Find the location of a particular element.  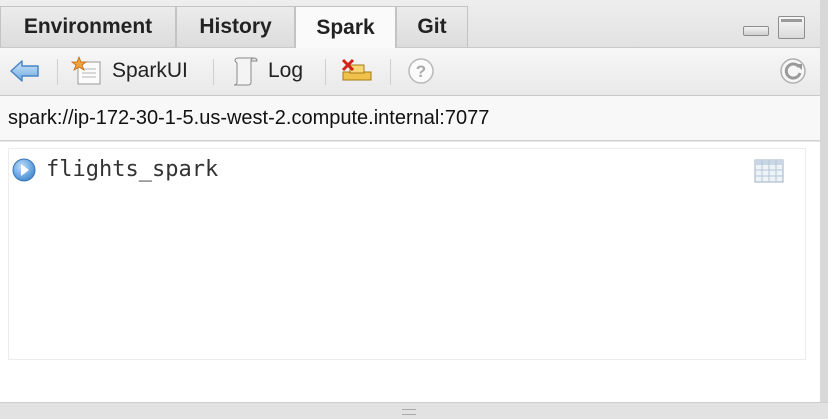

back-arrow-icon is located at coordinates (24, 71).